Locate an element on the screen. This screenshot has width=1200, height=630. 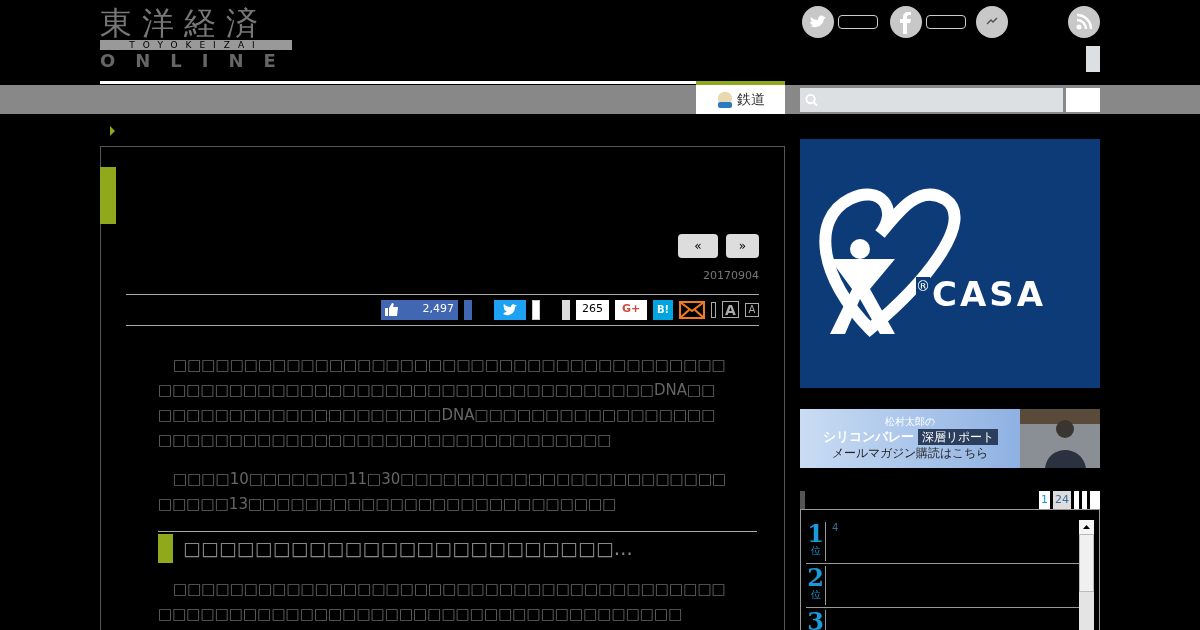
thumbs-up-icon is located at coordinates (392, 309).